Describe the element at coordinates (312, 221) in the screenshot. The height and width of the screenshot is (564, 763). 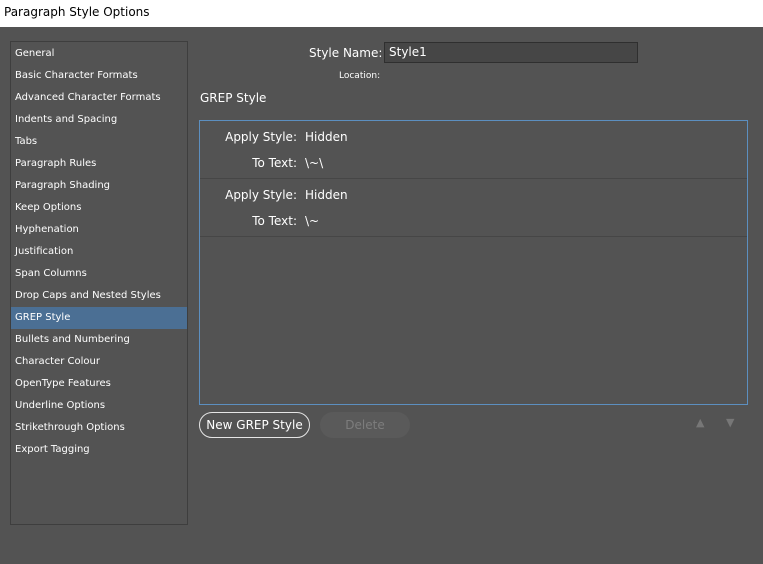
I see `to-text-value: \~` at that location.